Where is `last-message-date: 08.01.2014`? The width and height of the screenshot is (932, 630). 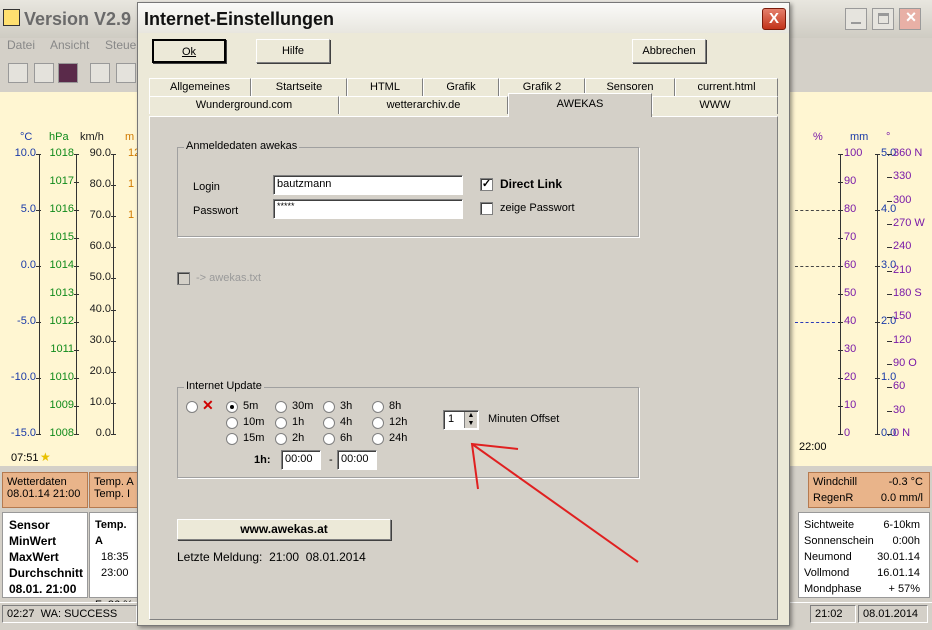
last-message-date: 08.01.2014 is located at coordinates (335, 557).